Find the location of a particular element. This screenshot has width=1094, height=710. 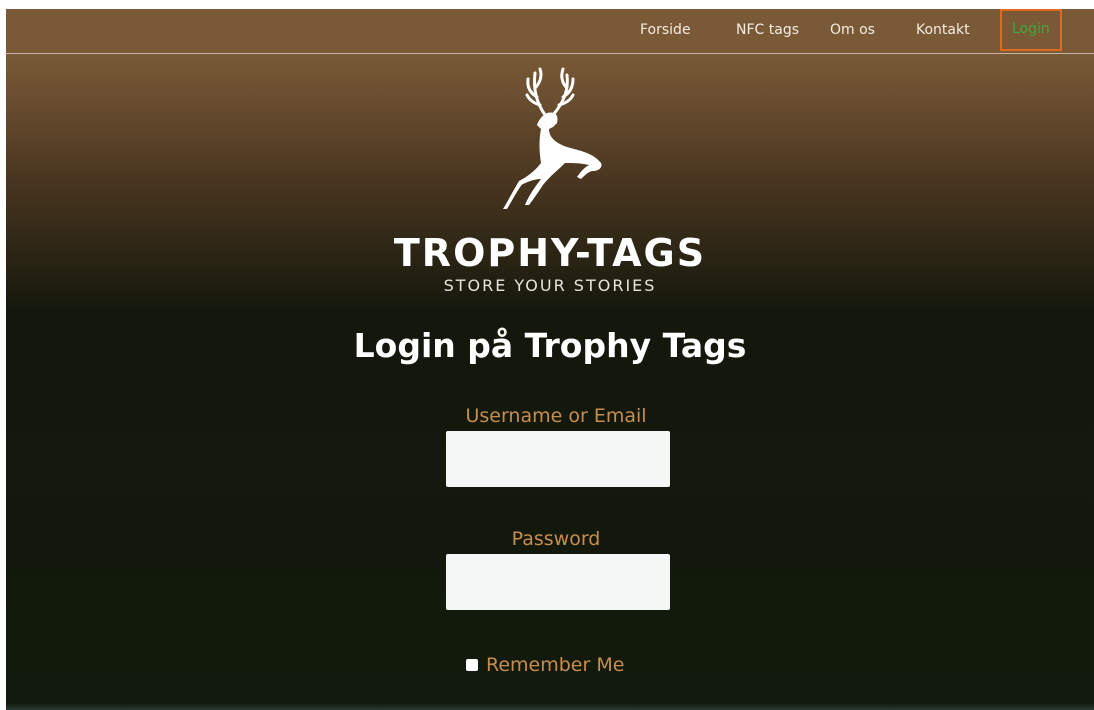

username-label: Username or Email is located at coordinates (556, 416).